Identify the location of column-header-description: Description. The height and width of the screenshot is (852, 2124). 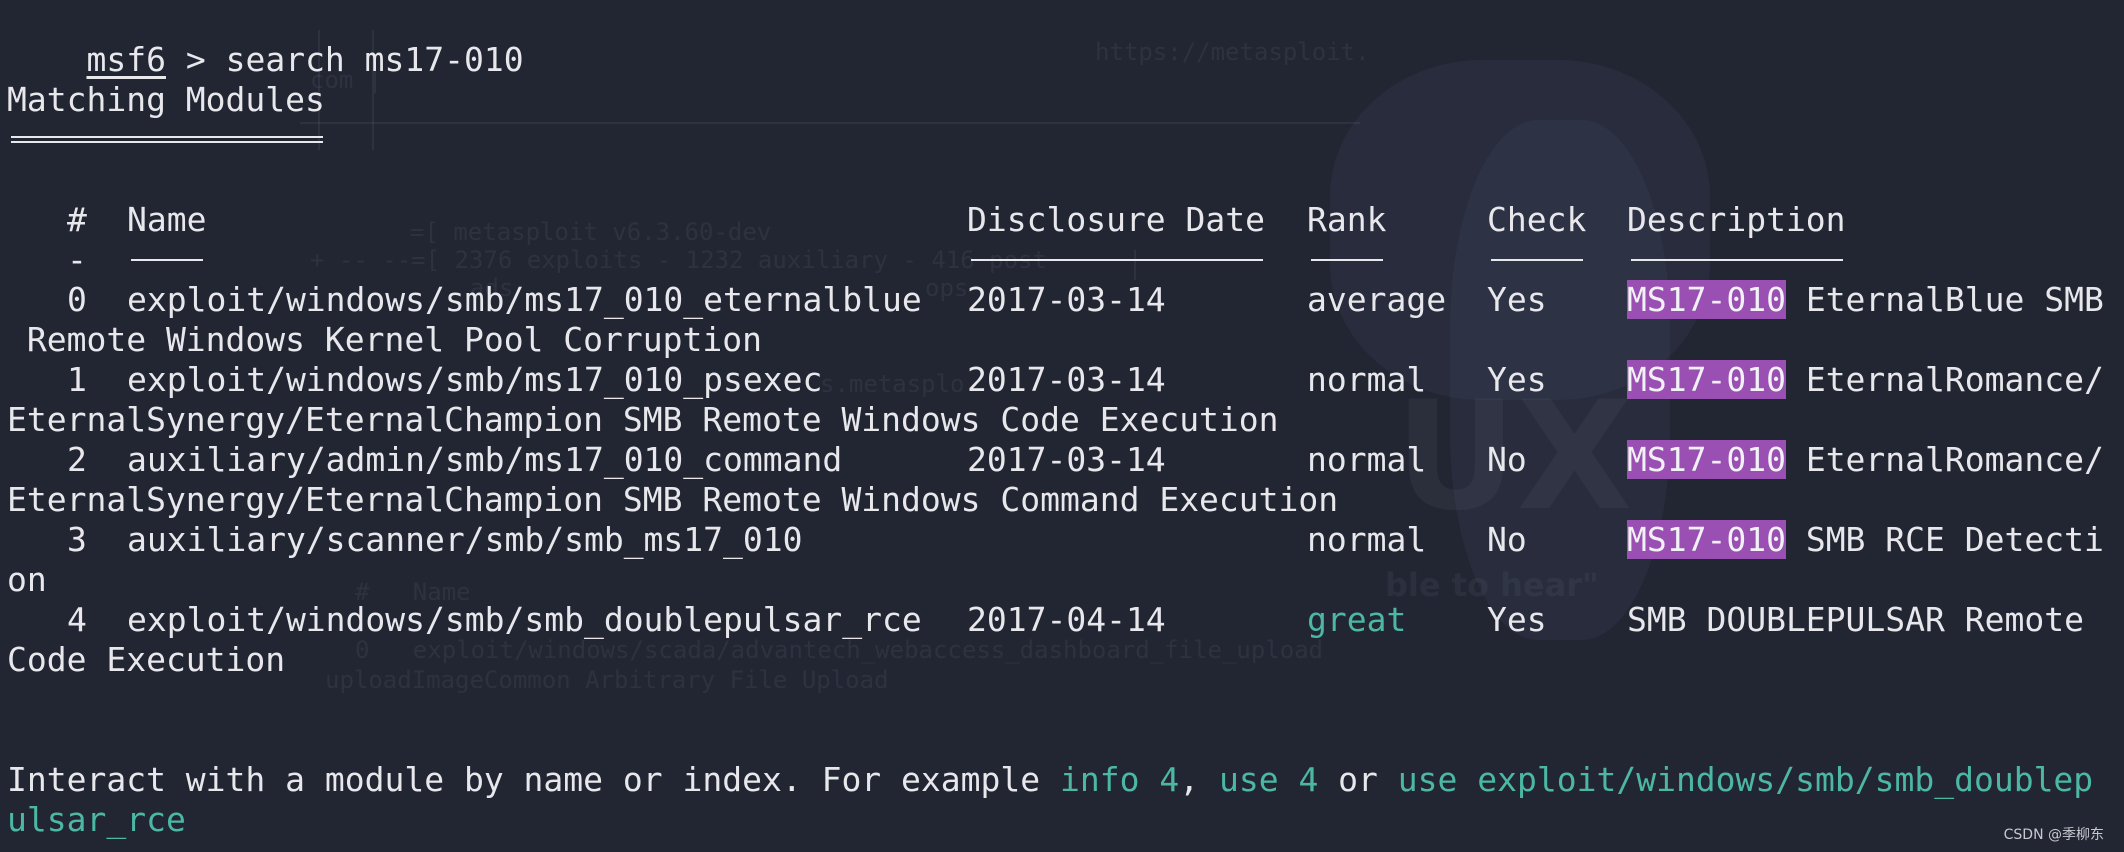
(1736, 219).